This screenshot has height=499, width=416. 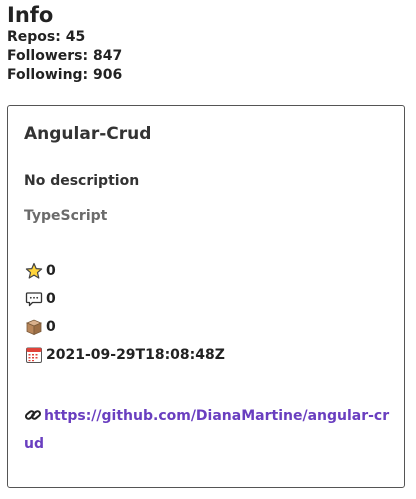 I want to click on forks-stat: 0, so click(x=40, y=327).